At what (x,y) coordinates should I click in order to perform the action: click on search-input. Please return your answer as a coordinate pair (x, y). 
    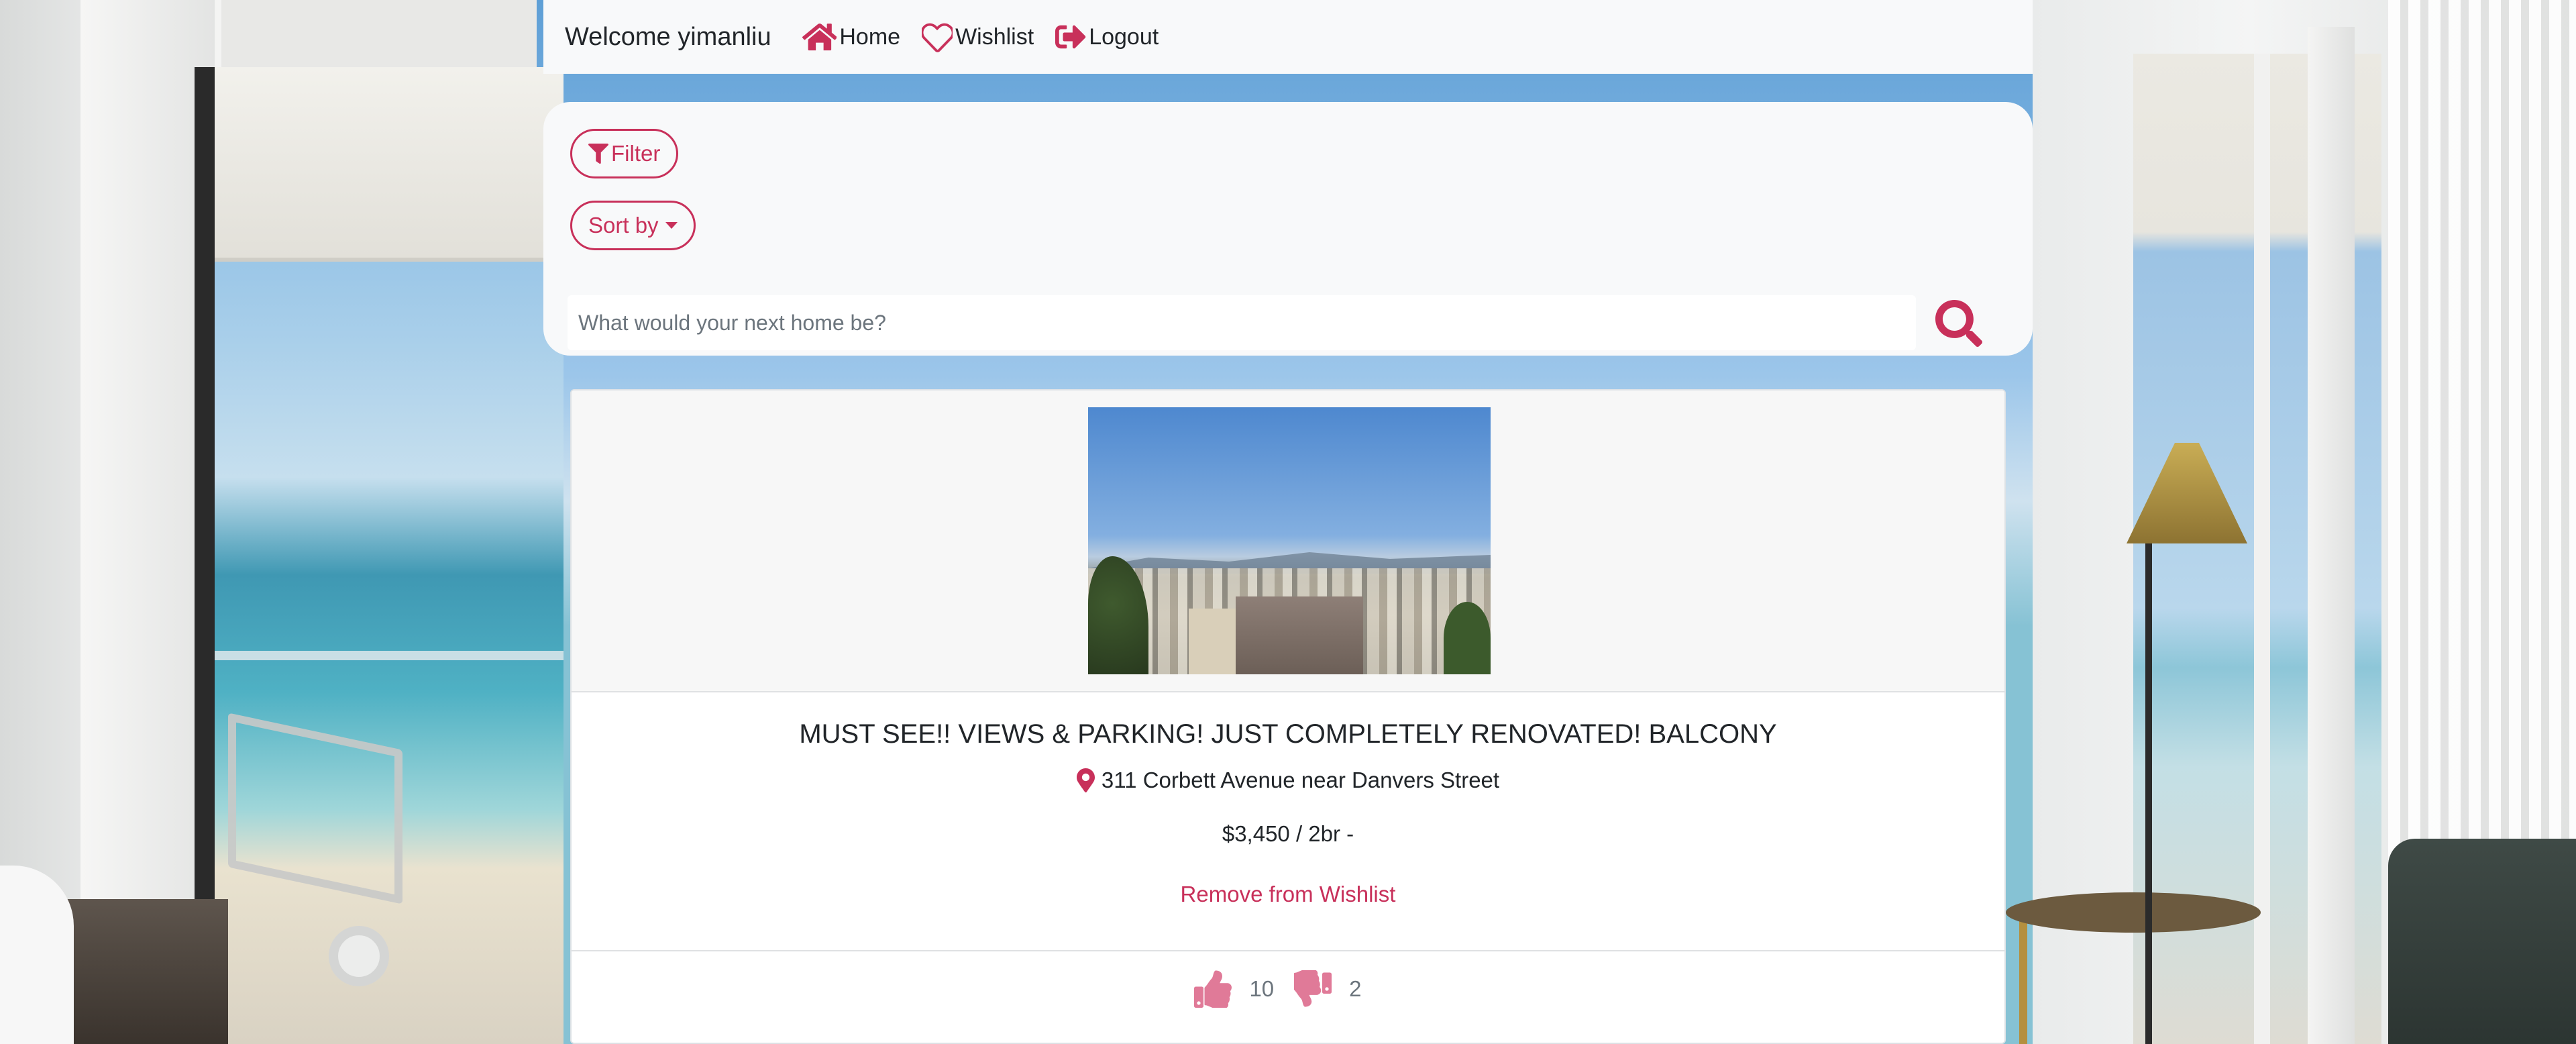
    Looking at the image, I should click on (1242, 322).